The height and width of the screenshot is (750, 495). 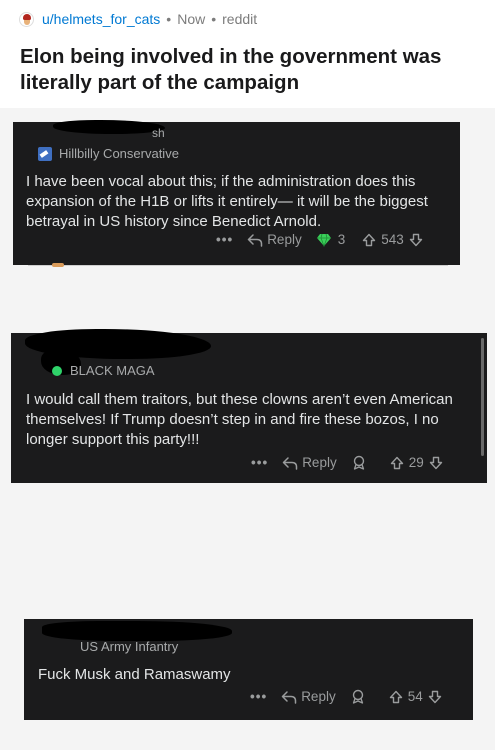 What do you see at coordinates (119, 153) in the screenshot?
I see `flair-label: Hillbilly Conservative` at bounding box center [119, 153].